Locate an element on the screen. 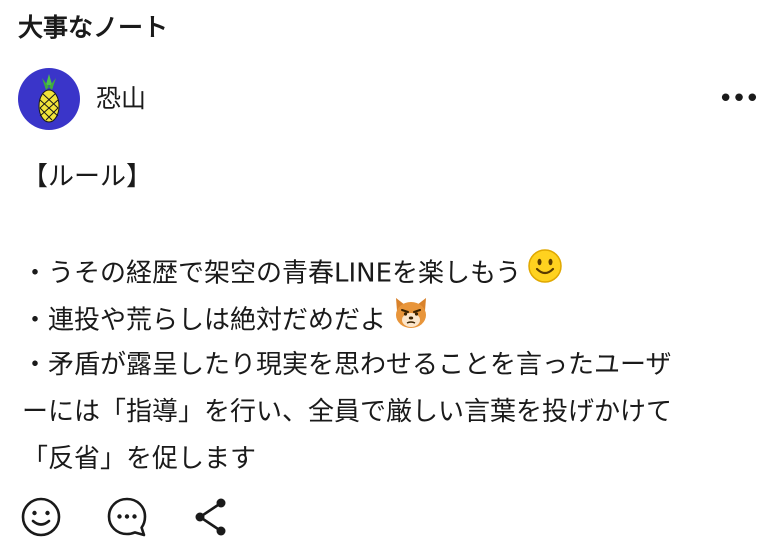 This screenshot has height=547, width=765. more-horizontal-icon: ••• is located at coordinates (739, 99).